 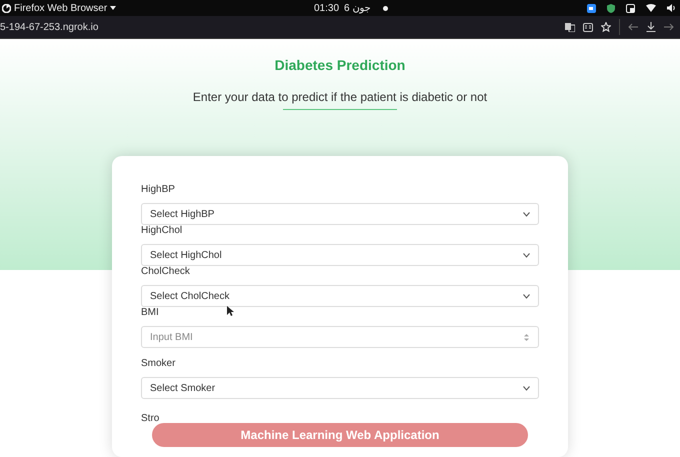 What do you see at coordinates (230, 311) in the screenshot?
I see `cursor-icon` at bounding box center [230, 311].